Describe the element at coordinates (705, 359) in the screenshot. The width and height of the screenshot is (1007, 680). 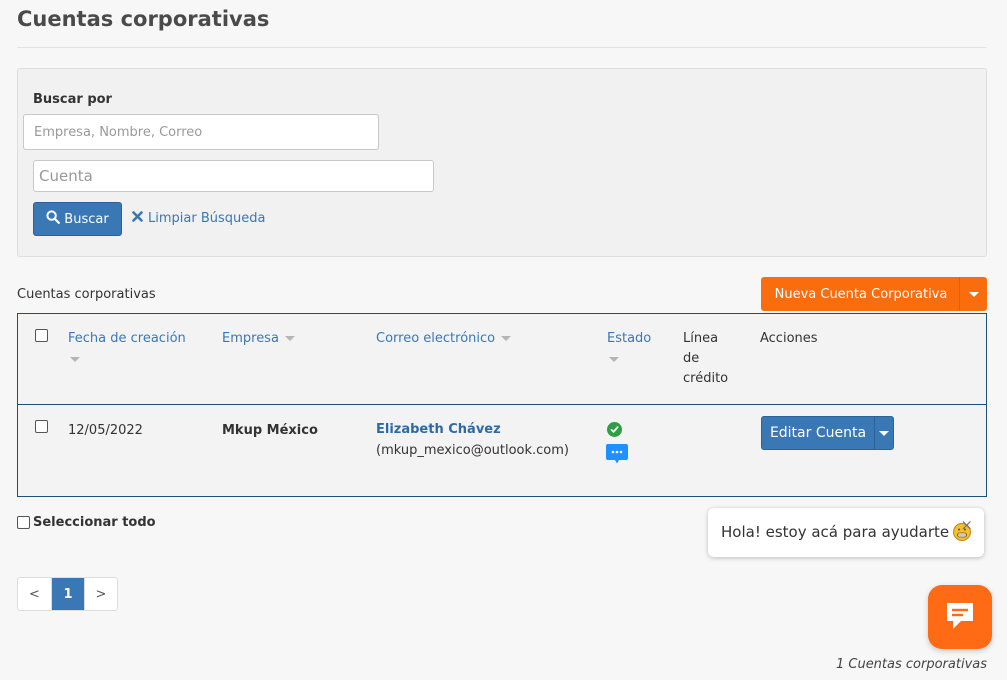
I see `column-header-credit-line: Línea de crédito` at that location.